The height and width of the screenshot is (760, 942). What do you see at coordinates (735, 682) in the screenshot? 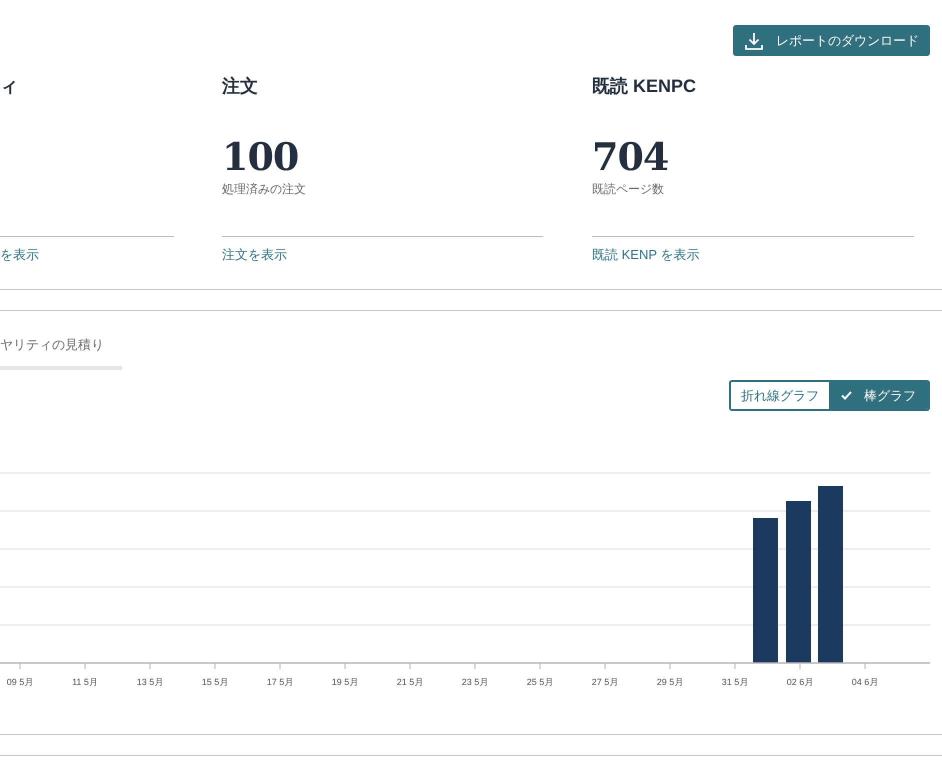
I see `x-tick-label: 31 5月` at bounding box center [735, 682].